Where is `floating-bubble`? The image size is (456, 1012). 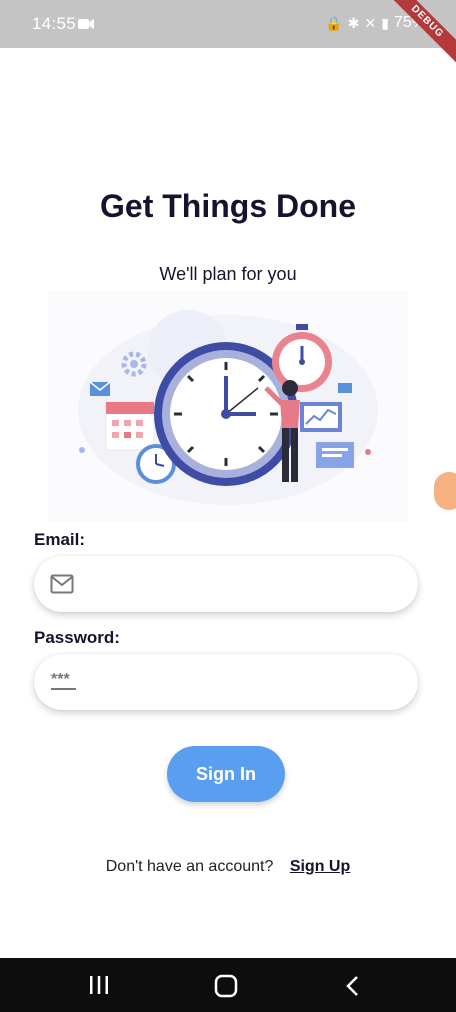 floating-bubble is located at coordinates (445, 491).